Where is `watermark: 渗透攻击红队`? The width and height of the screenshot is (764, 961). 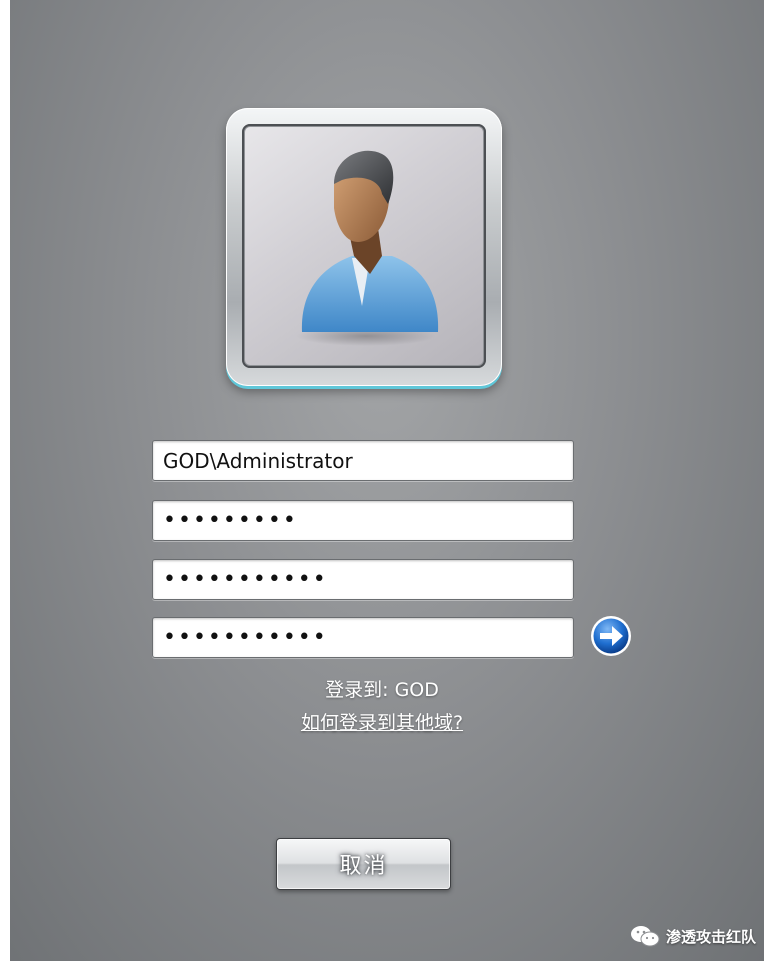
watermark: 渗透攻击红队 is located at coordinates (693, 936).